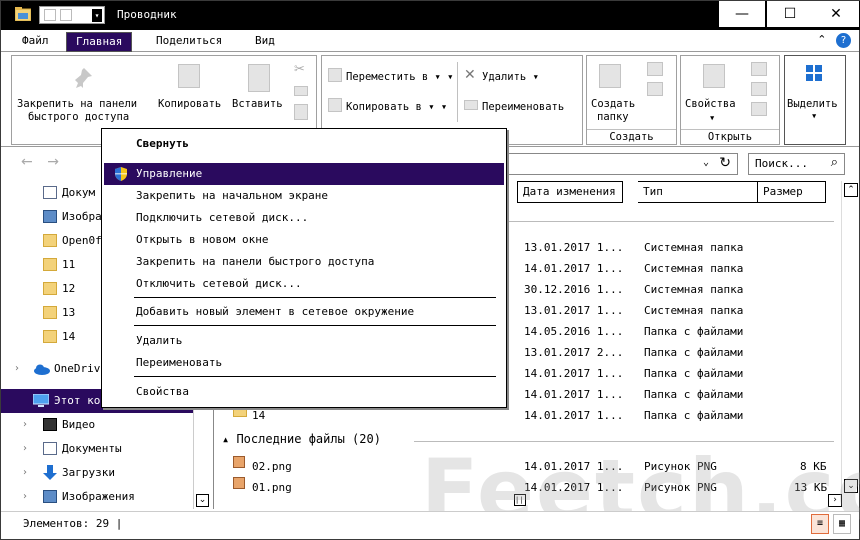  I want to click on move-to-button: Переместить в ▾ ▾, so click(400, 77).